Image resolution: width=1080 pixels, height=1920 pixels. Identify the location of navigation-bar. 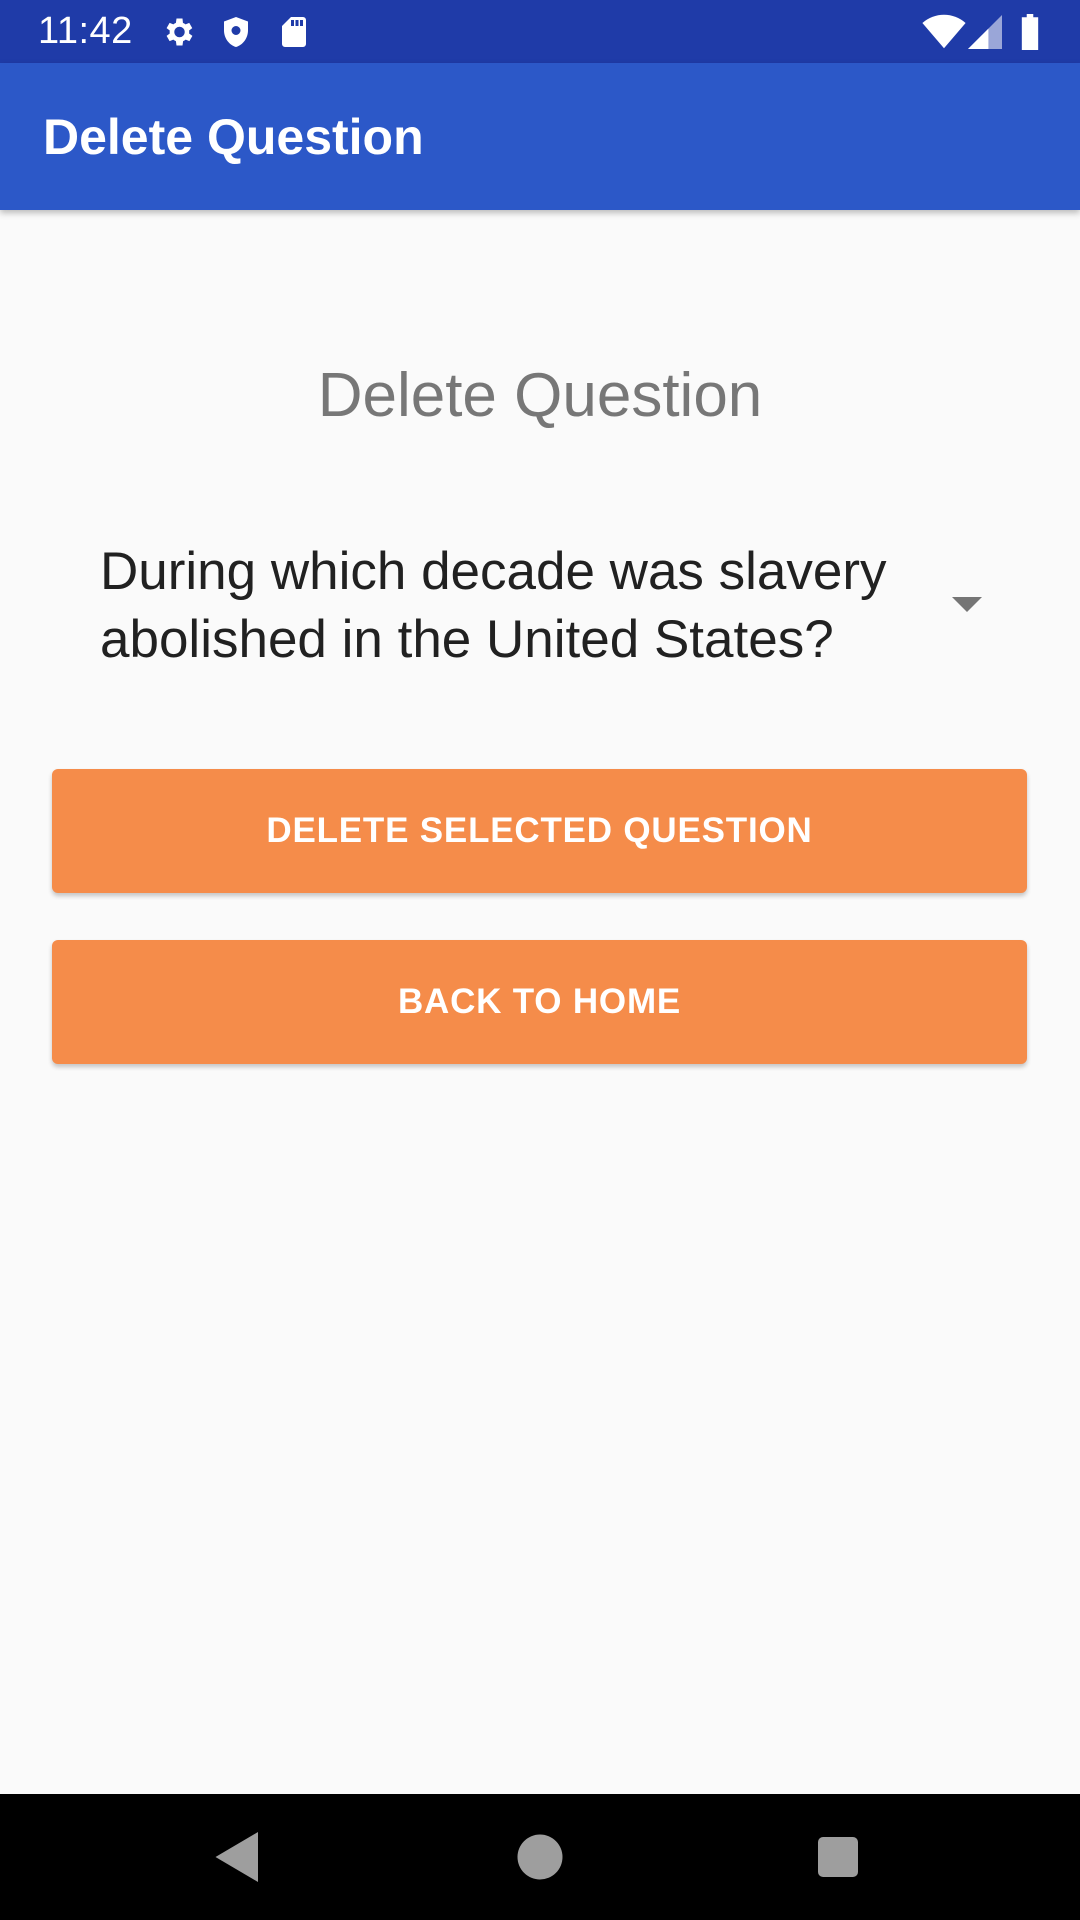
(540, 1857).